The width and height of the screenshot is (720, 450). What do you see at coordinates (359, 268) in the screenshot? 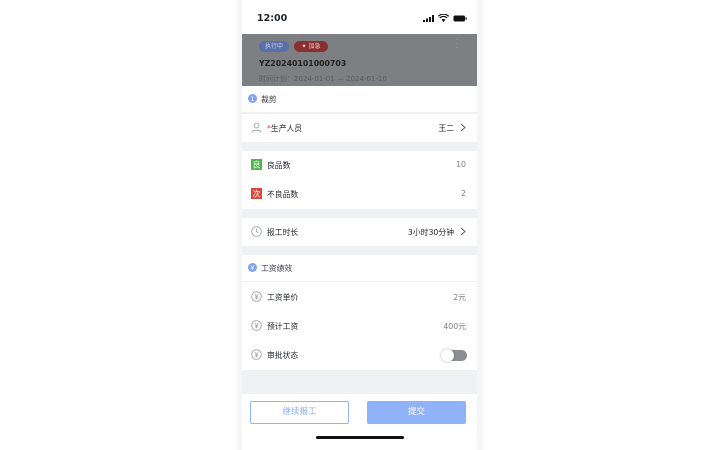
I see `wage-section-title: ¥ 工资绩效` at bounding box center [359, 268].